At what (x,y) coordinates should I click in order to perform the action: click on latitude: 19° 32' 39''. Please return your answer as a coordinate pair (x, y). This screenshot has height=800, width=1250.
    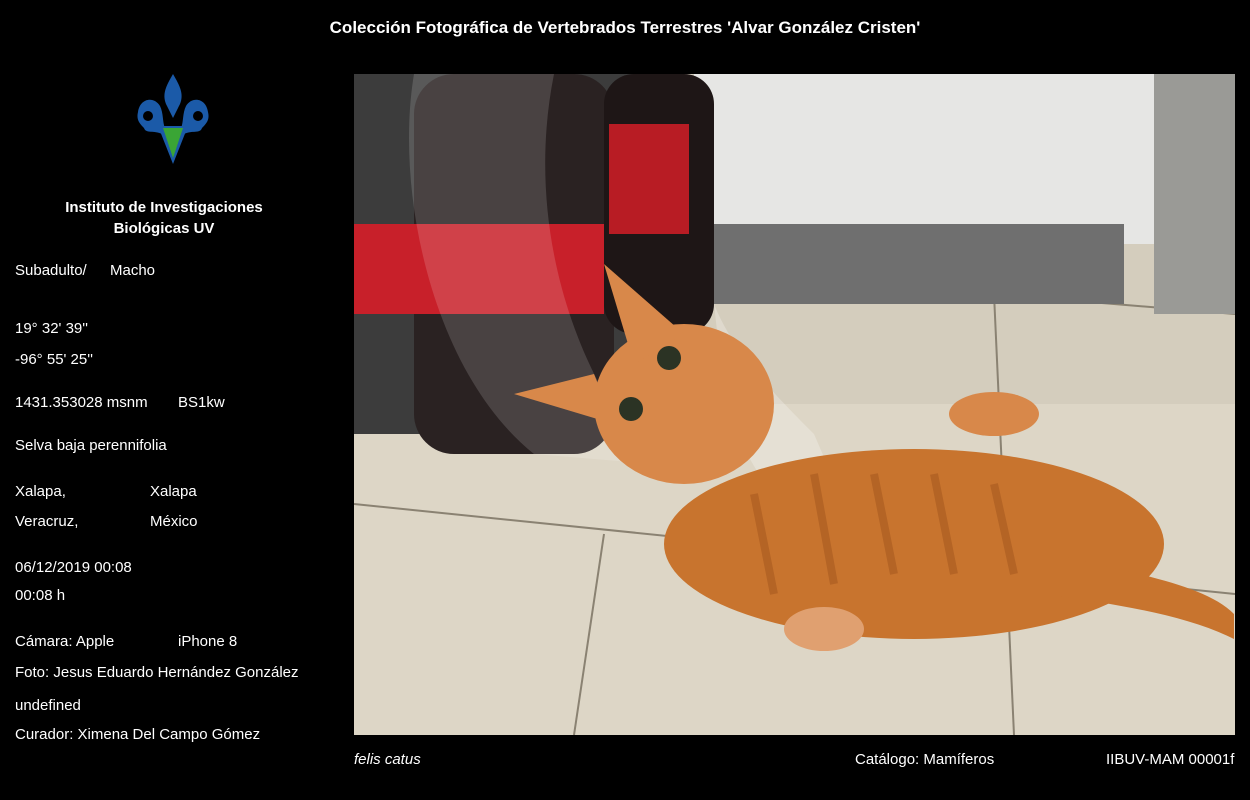
    Looking at the image, I should click on (51, 328).